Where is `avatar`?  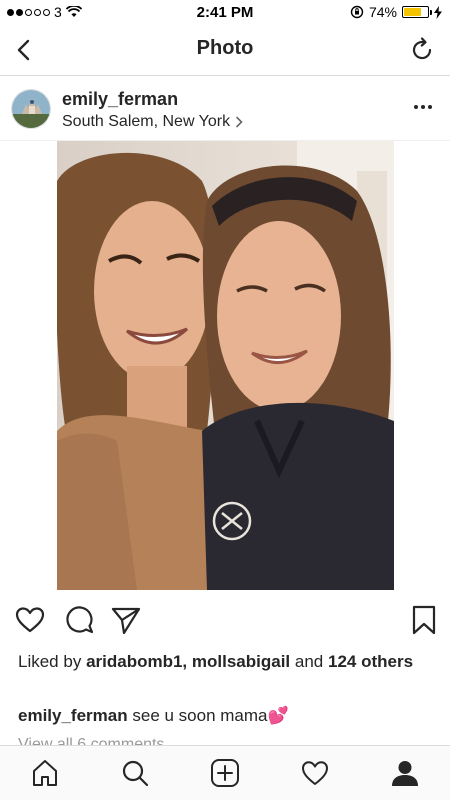
avatar is located at coordinates (31, 109).